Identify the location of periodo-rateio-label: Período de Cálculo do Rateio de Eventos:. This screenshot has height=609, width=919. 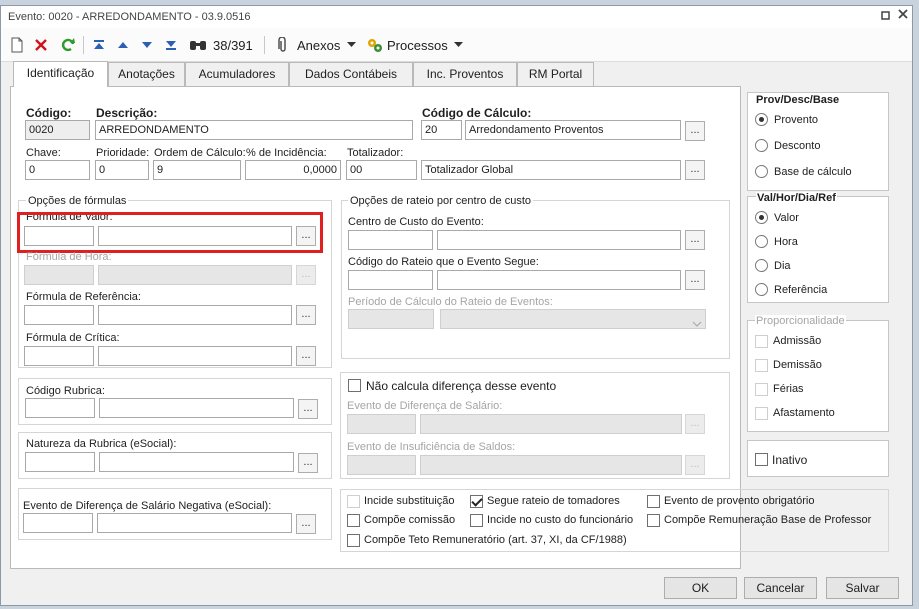
(450, 302).